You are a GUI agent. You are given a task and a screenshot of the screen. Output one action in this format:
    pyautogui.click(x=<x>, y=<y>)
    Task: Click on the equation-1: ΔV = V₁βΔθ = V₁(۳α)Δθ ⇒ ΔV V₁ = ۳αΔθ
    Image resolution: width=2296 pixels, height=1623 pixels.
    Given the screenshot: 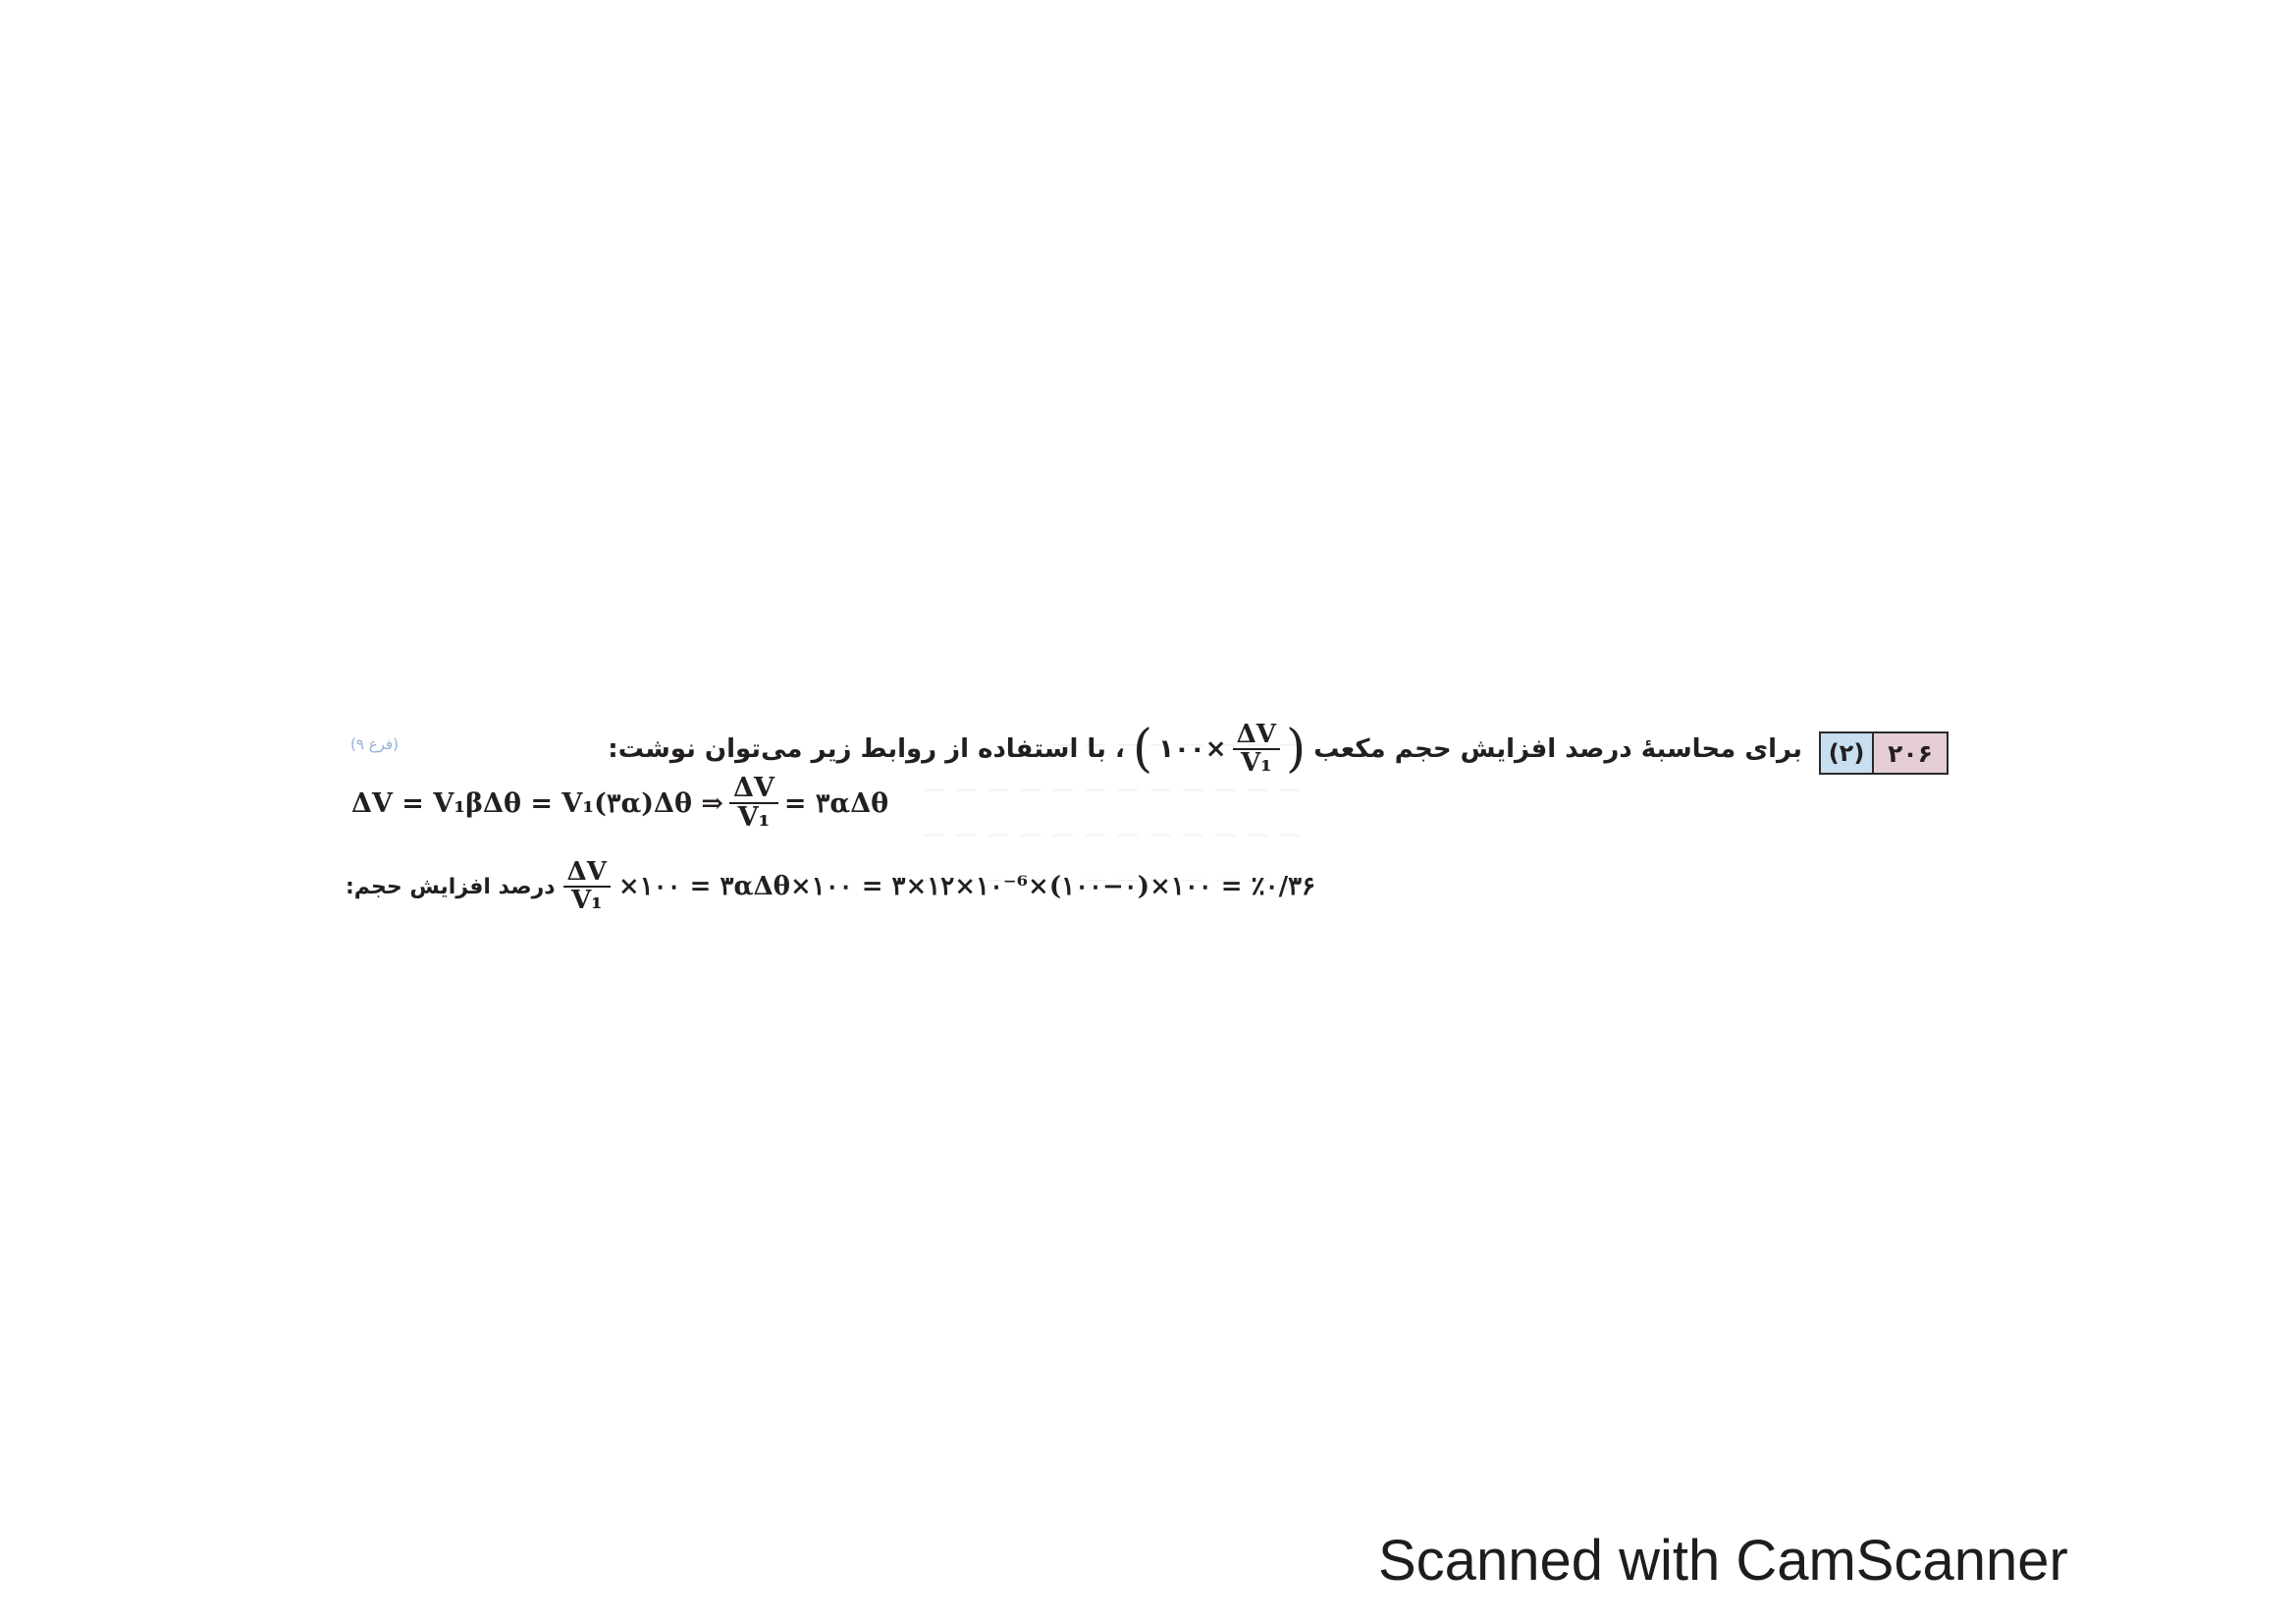 What is the action you would take?
    pyautogui.click(x=619, y=803)
    